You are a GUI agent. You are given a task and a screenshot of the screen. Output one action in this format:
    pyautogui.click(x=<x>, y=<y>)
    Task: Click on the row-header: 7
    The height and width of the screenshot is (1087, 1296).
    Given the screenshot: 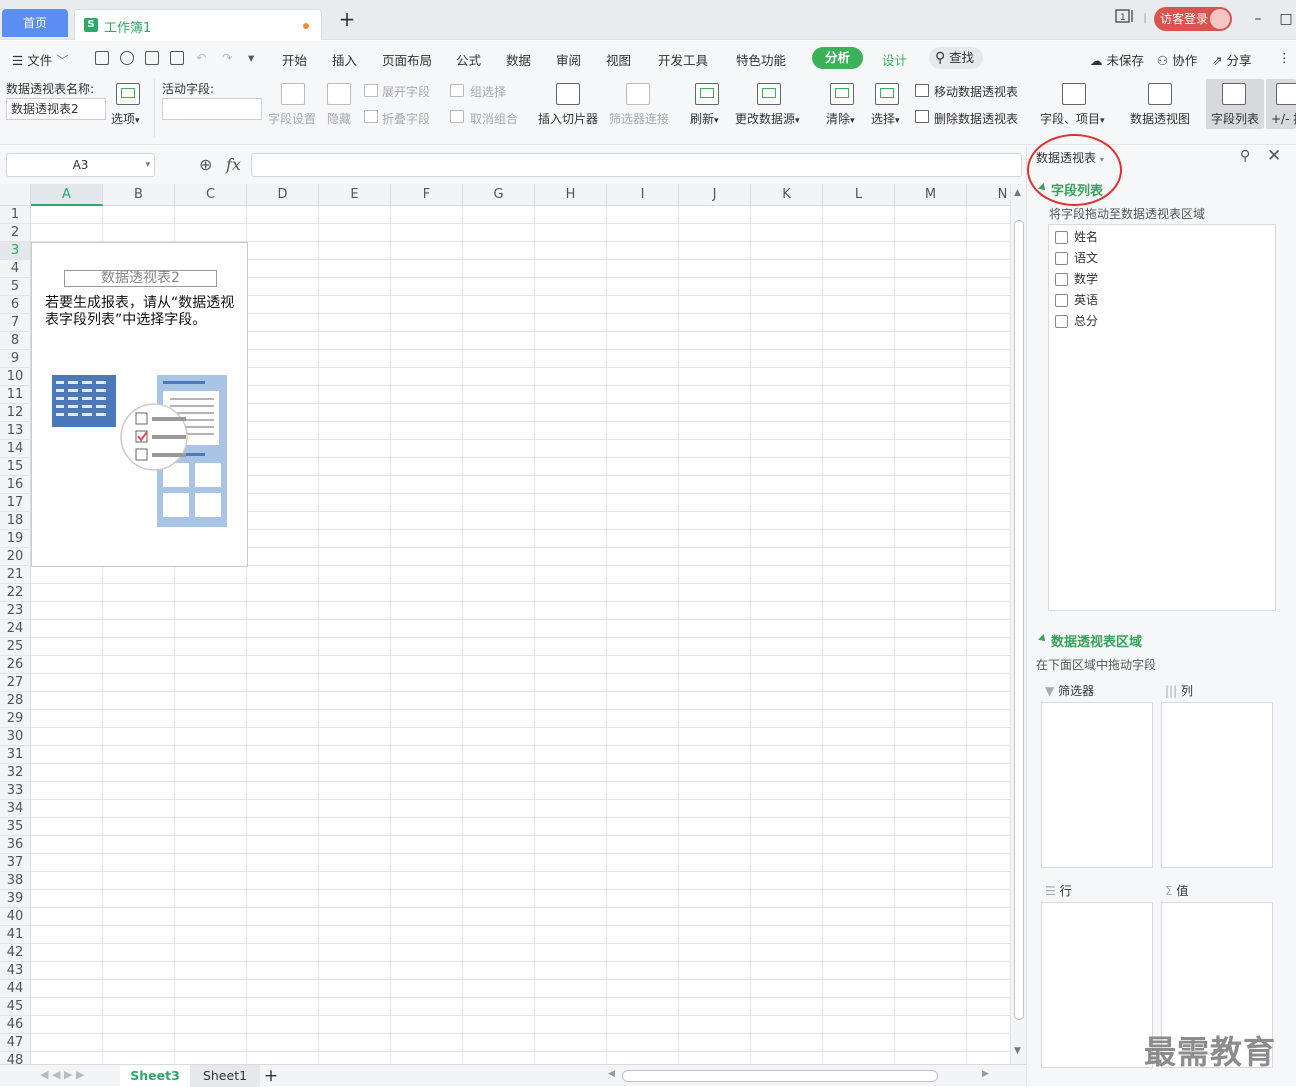 What is the action you would take?
    pyautogui.click(x=15, y=323)
    